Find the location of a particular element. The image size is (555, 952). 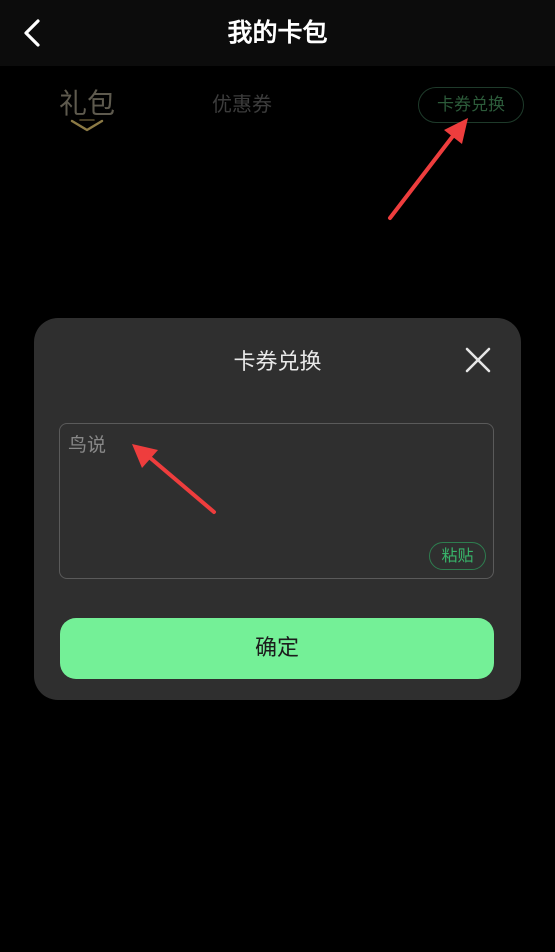

redeem-code-input is located at coordinates (238, 445).